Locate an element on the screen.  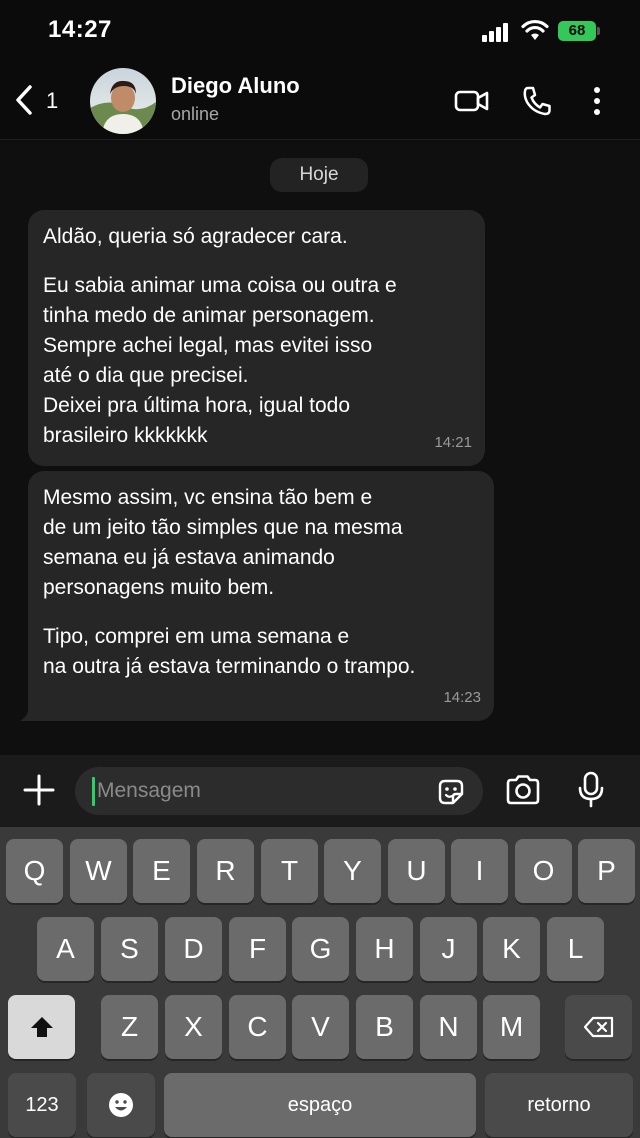
more-vertical-icon is located at coordinates (597, 101).